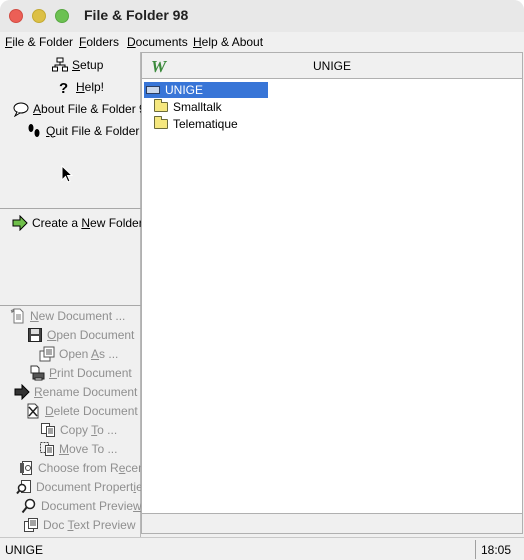 The image size is (524, 560). What do you see at coordinates (205, 124) in the screenshot?
I see `tree-node-label: Telematique` at bounding box center [205, 124].